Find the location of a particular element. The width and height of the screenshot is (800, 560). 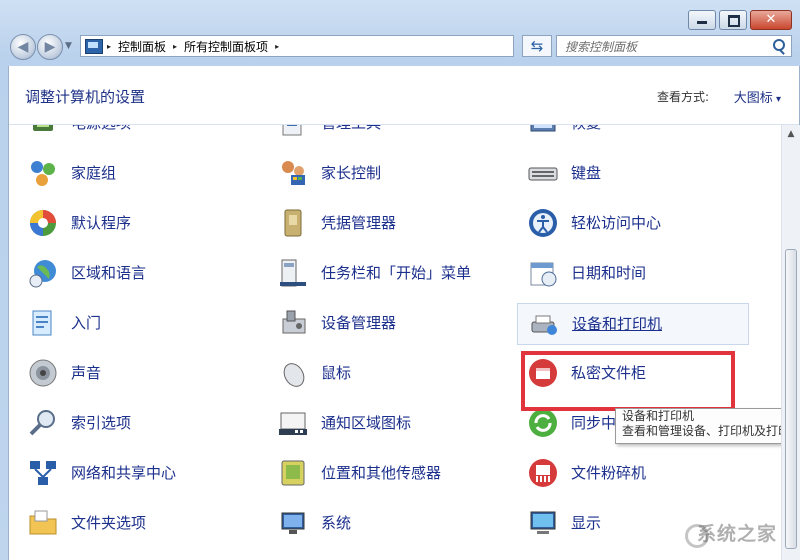

item-network-sharing-center: 网络和共享中心 is located at coordinates (132, 473).